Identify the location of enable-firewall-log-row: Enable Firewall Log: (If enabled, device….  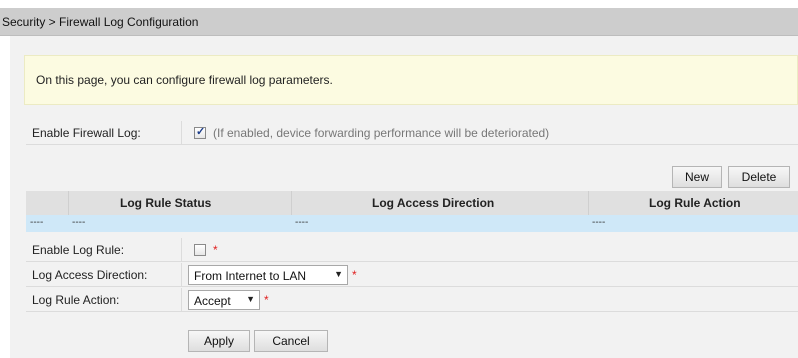
(412, 133).